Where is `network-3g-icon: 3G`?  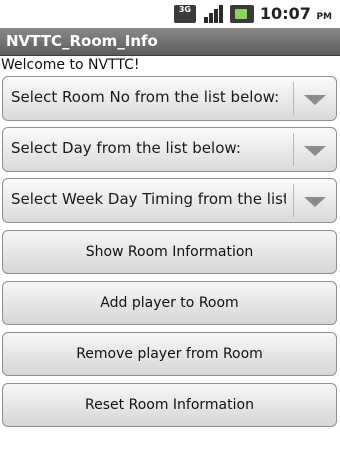 network-3g-icon: 3G is located at coordinates (184, 13).